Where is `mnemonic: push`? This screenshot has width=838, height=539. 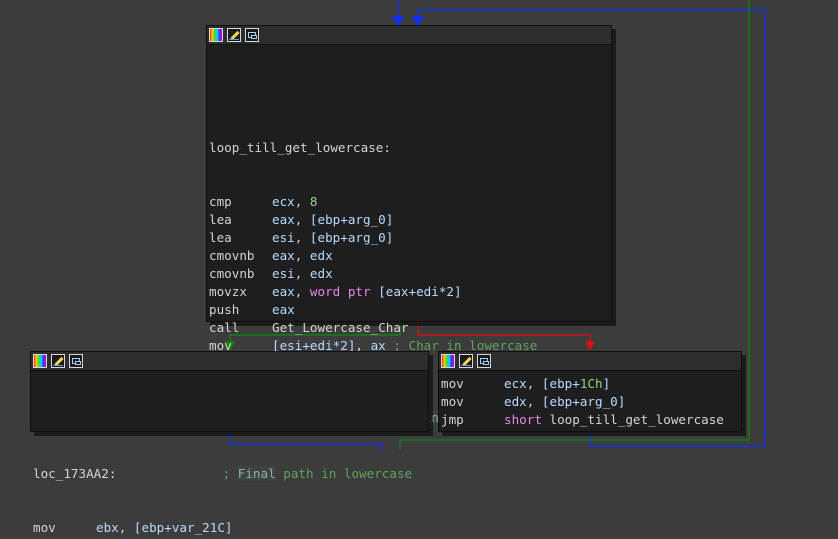
mnemonic: push is located at coordinates (240, 310).